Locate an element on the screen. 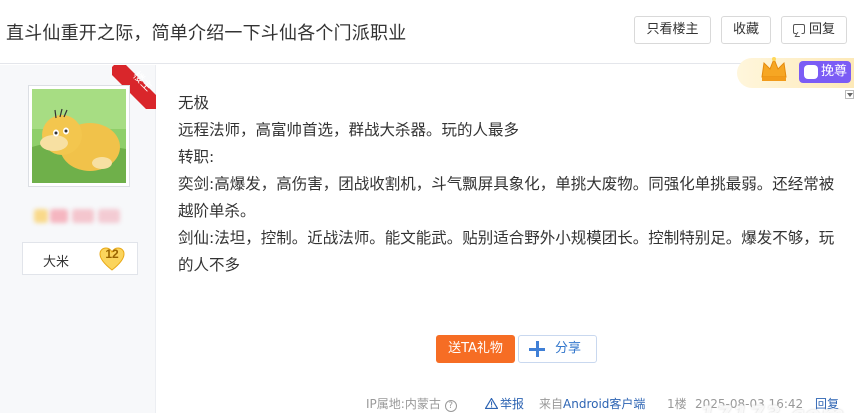 The width and height of the screenshot is (854, 413). avatar-image is located at coordinates (79, 136).